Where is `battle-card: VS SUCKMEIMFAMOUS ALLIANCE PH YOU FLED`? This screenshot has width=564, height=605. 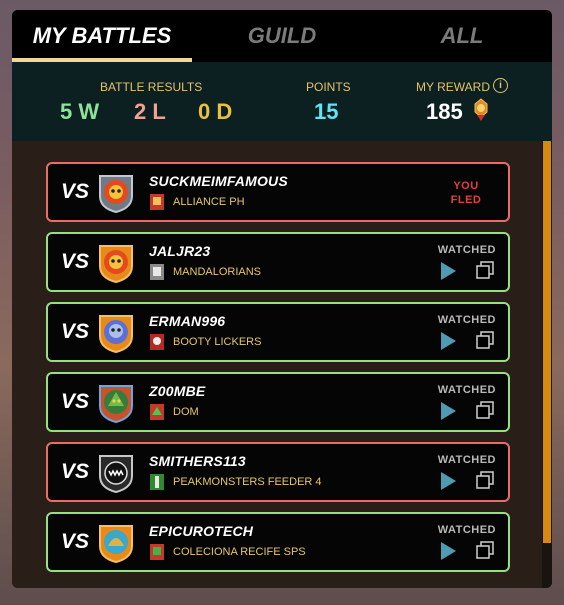
battle-card: VS SUCKMEIMFAMOUS ALLIANCE PH YOU FLED is located at coordinates (278, 192).